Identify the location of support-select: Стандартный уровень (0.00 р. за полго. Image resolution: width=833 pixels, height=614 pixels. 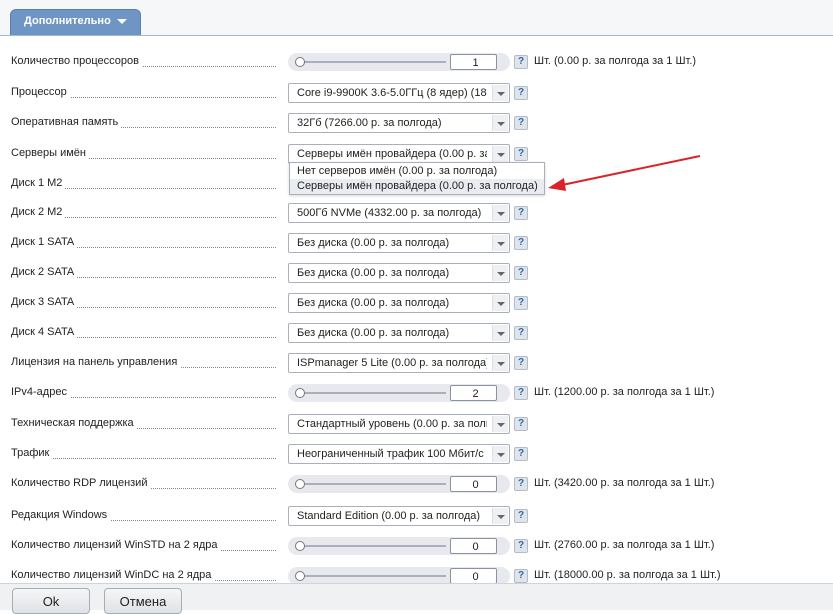
(399, 424).